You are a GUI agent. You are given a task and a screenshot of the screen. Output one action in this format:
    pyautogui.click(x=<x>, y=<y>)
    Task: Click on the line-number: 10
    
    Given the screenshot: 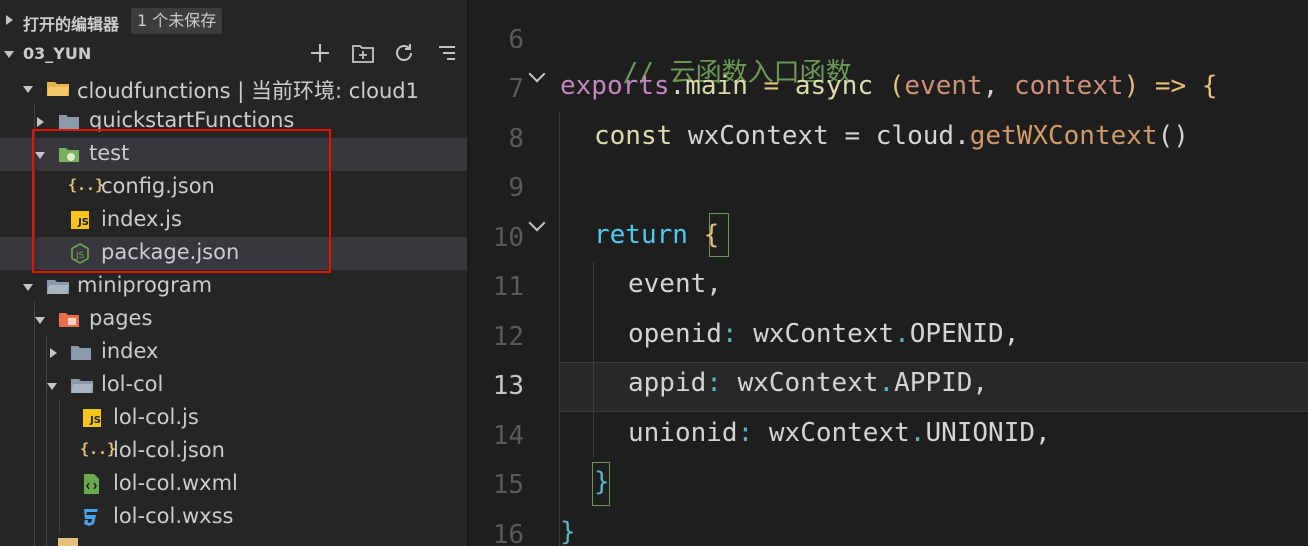 What is the action you would take?
    pyautogui.click(x=508, y=238)
    